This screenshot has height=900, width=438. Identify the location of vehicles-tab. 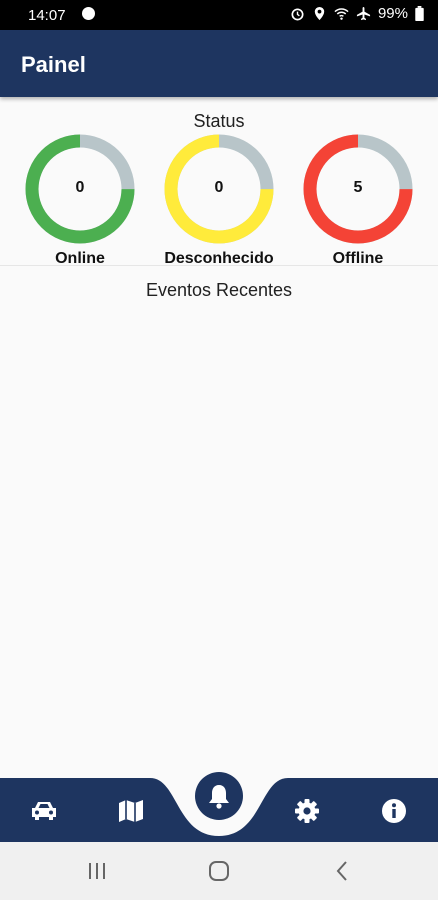
(44, 811).